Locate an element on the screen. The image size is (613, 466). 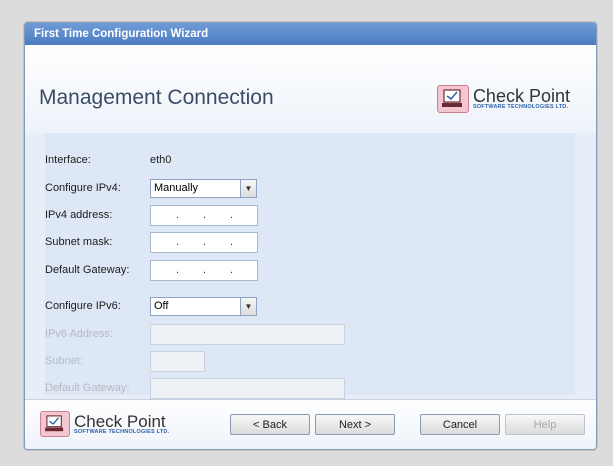
ipv4-address-input: . . . is located at coordinates (204, 215).